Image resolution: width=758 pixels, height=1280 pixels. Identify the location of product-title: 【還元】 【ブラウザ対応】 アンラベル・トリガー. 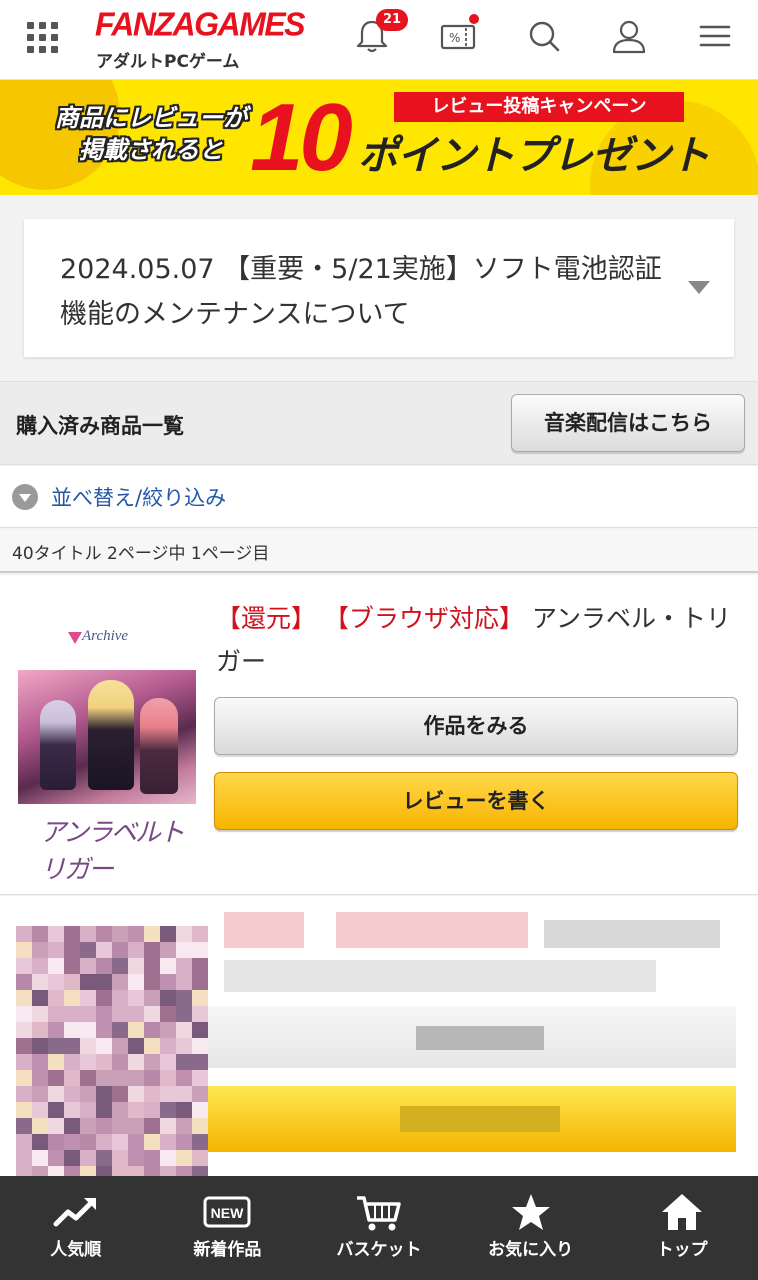
(476, 640).